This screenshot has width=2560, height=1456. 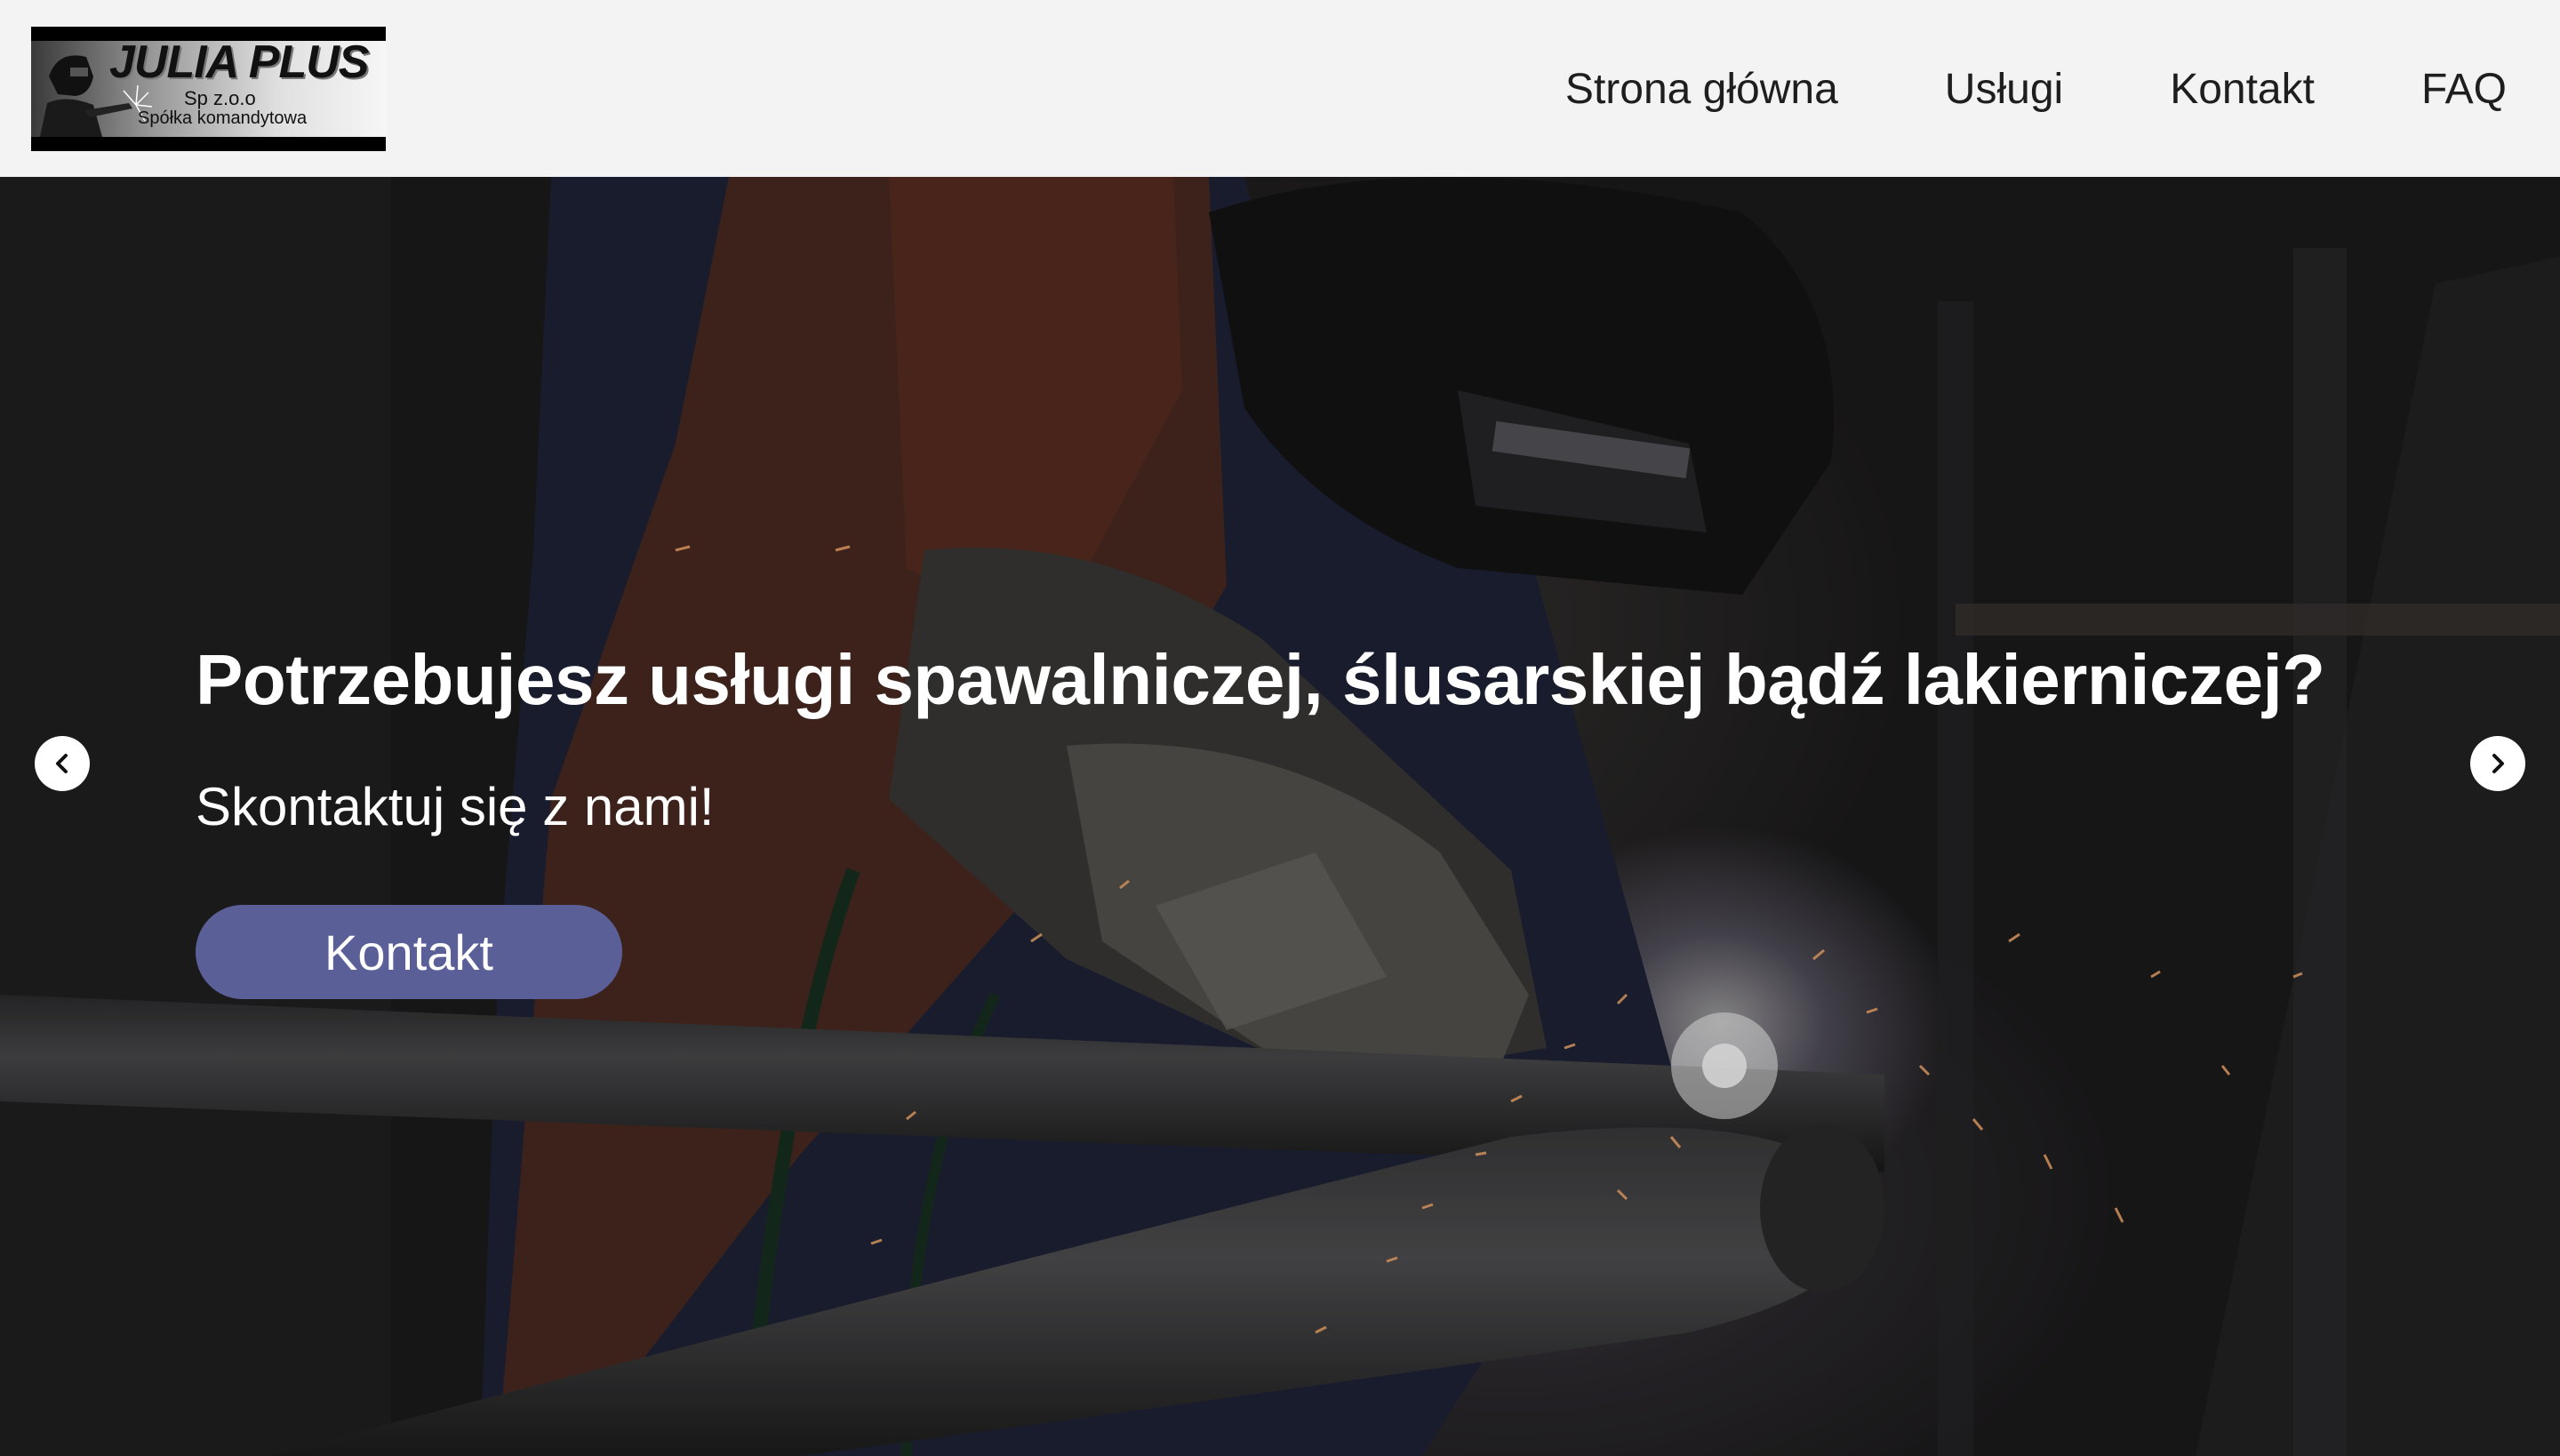 I want to click on logo-name: JULIA PLUS, so click(x=239, y=64).